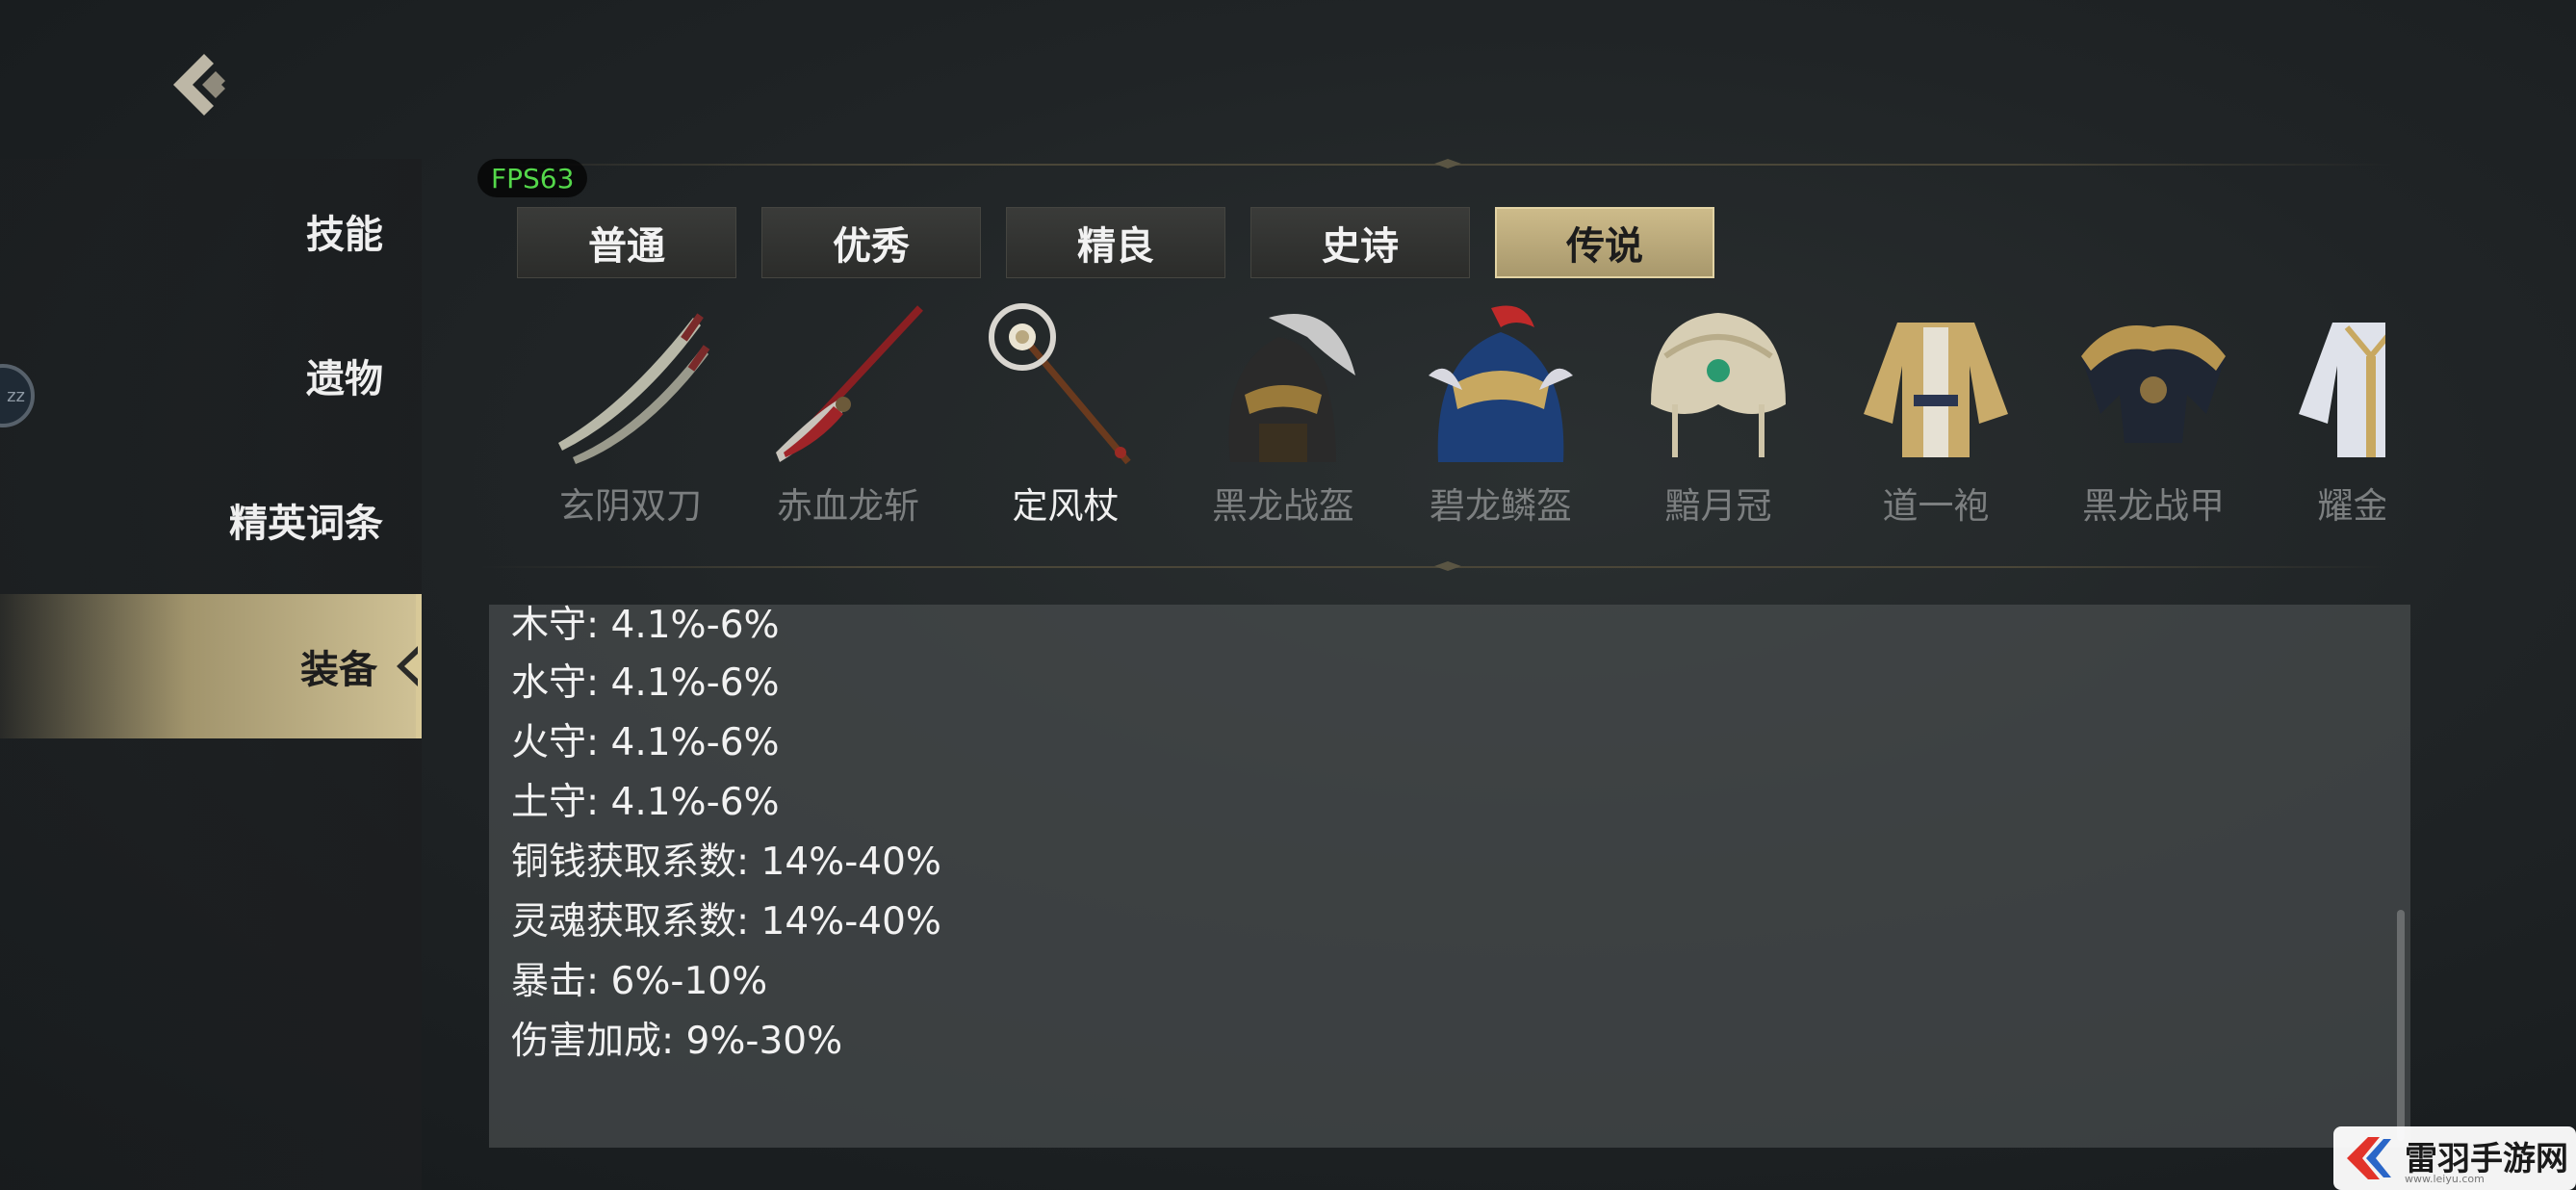 This screenshot has height=1190, width=2576. I want to click on sidebar-item-label: 技能, so click(344, 235).